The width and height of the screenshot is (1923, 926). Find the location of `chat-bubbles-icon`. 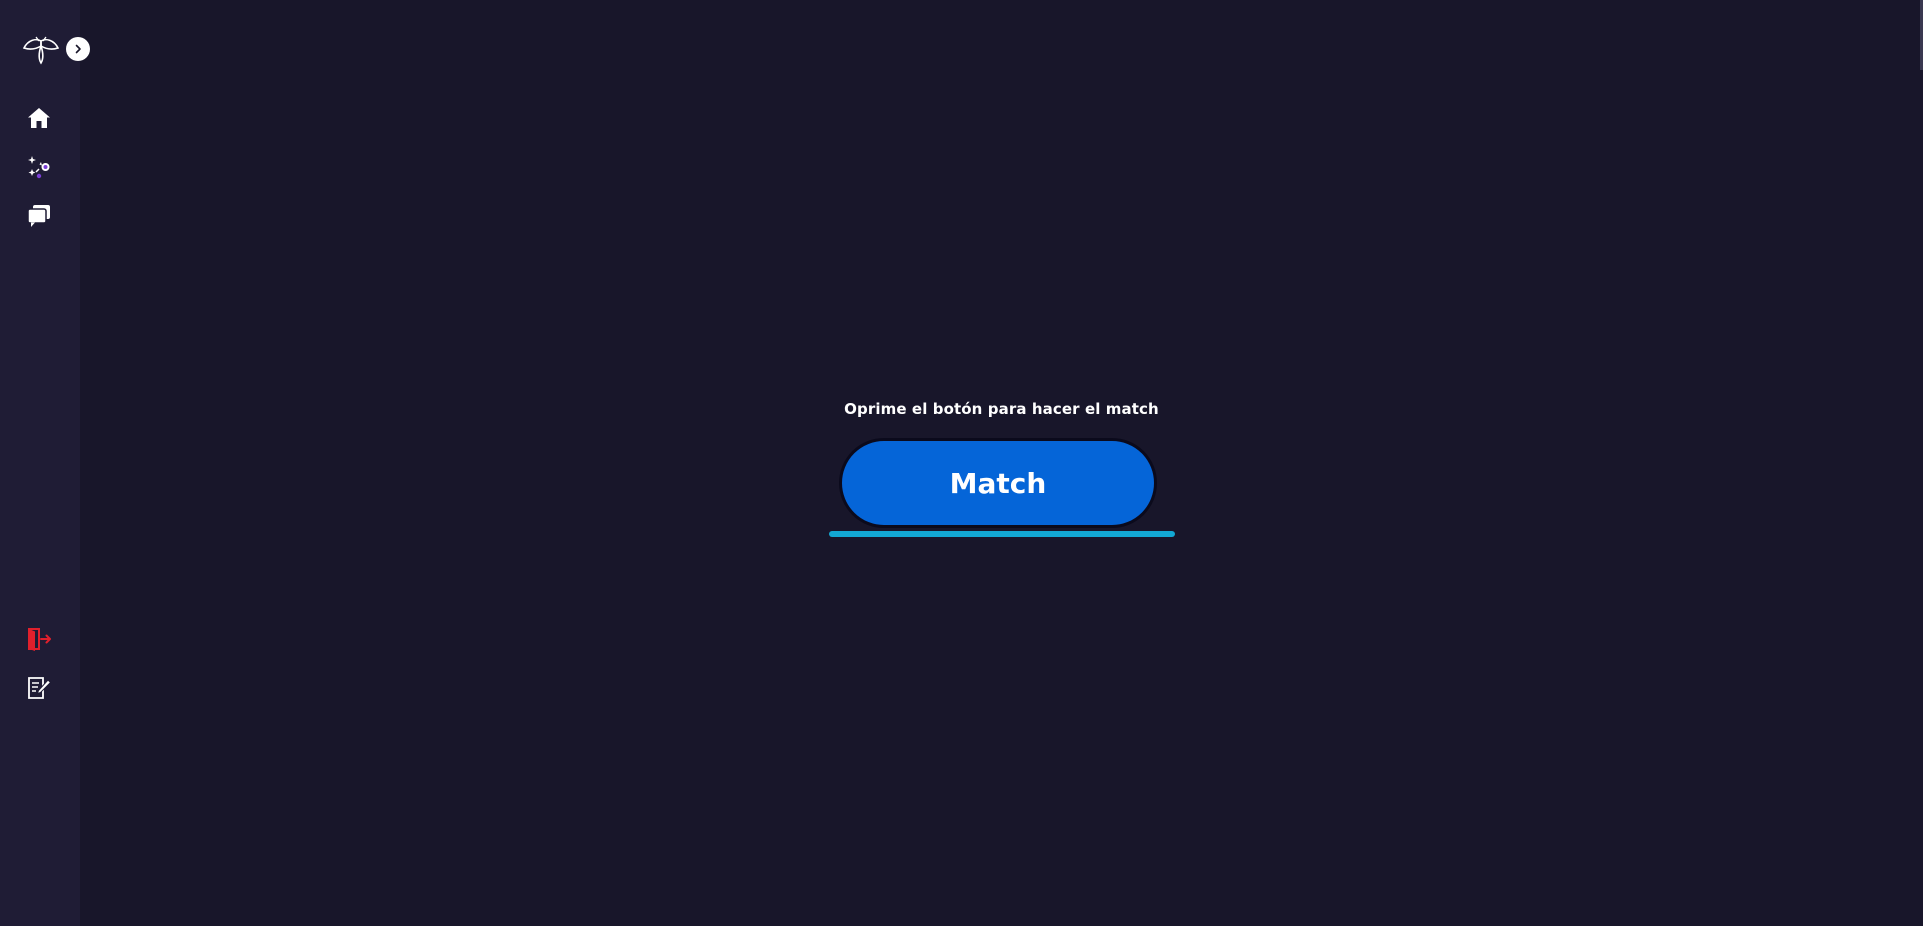

chat-bubbles-icon is located at coordinates (38, 216).